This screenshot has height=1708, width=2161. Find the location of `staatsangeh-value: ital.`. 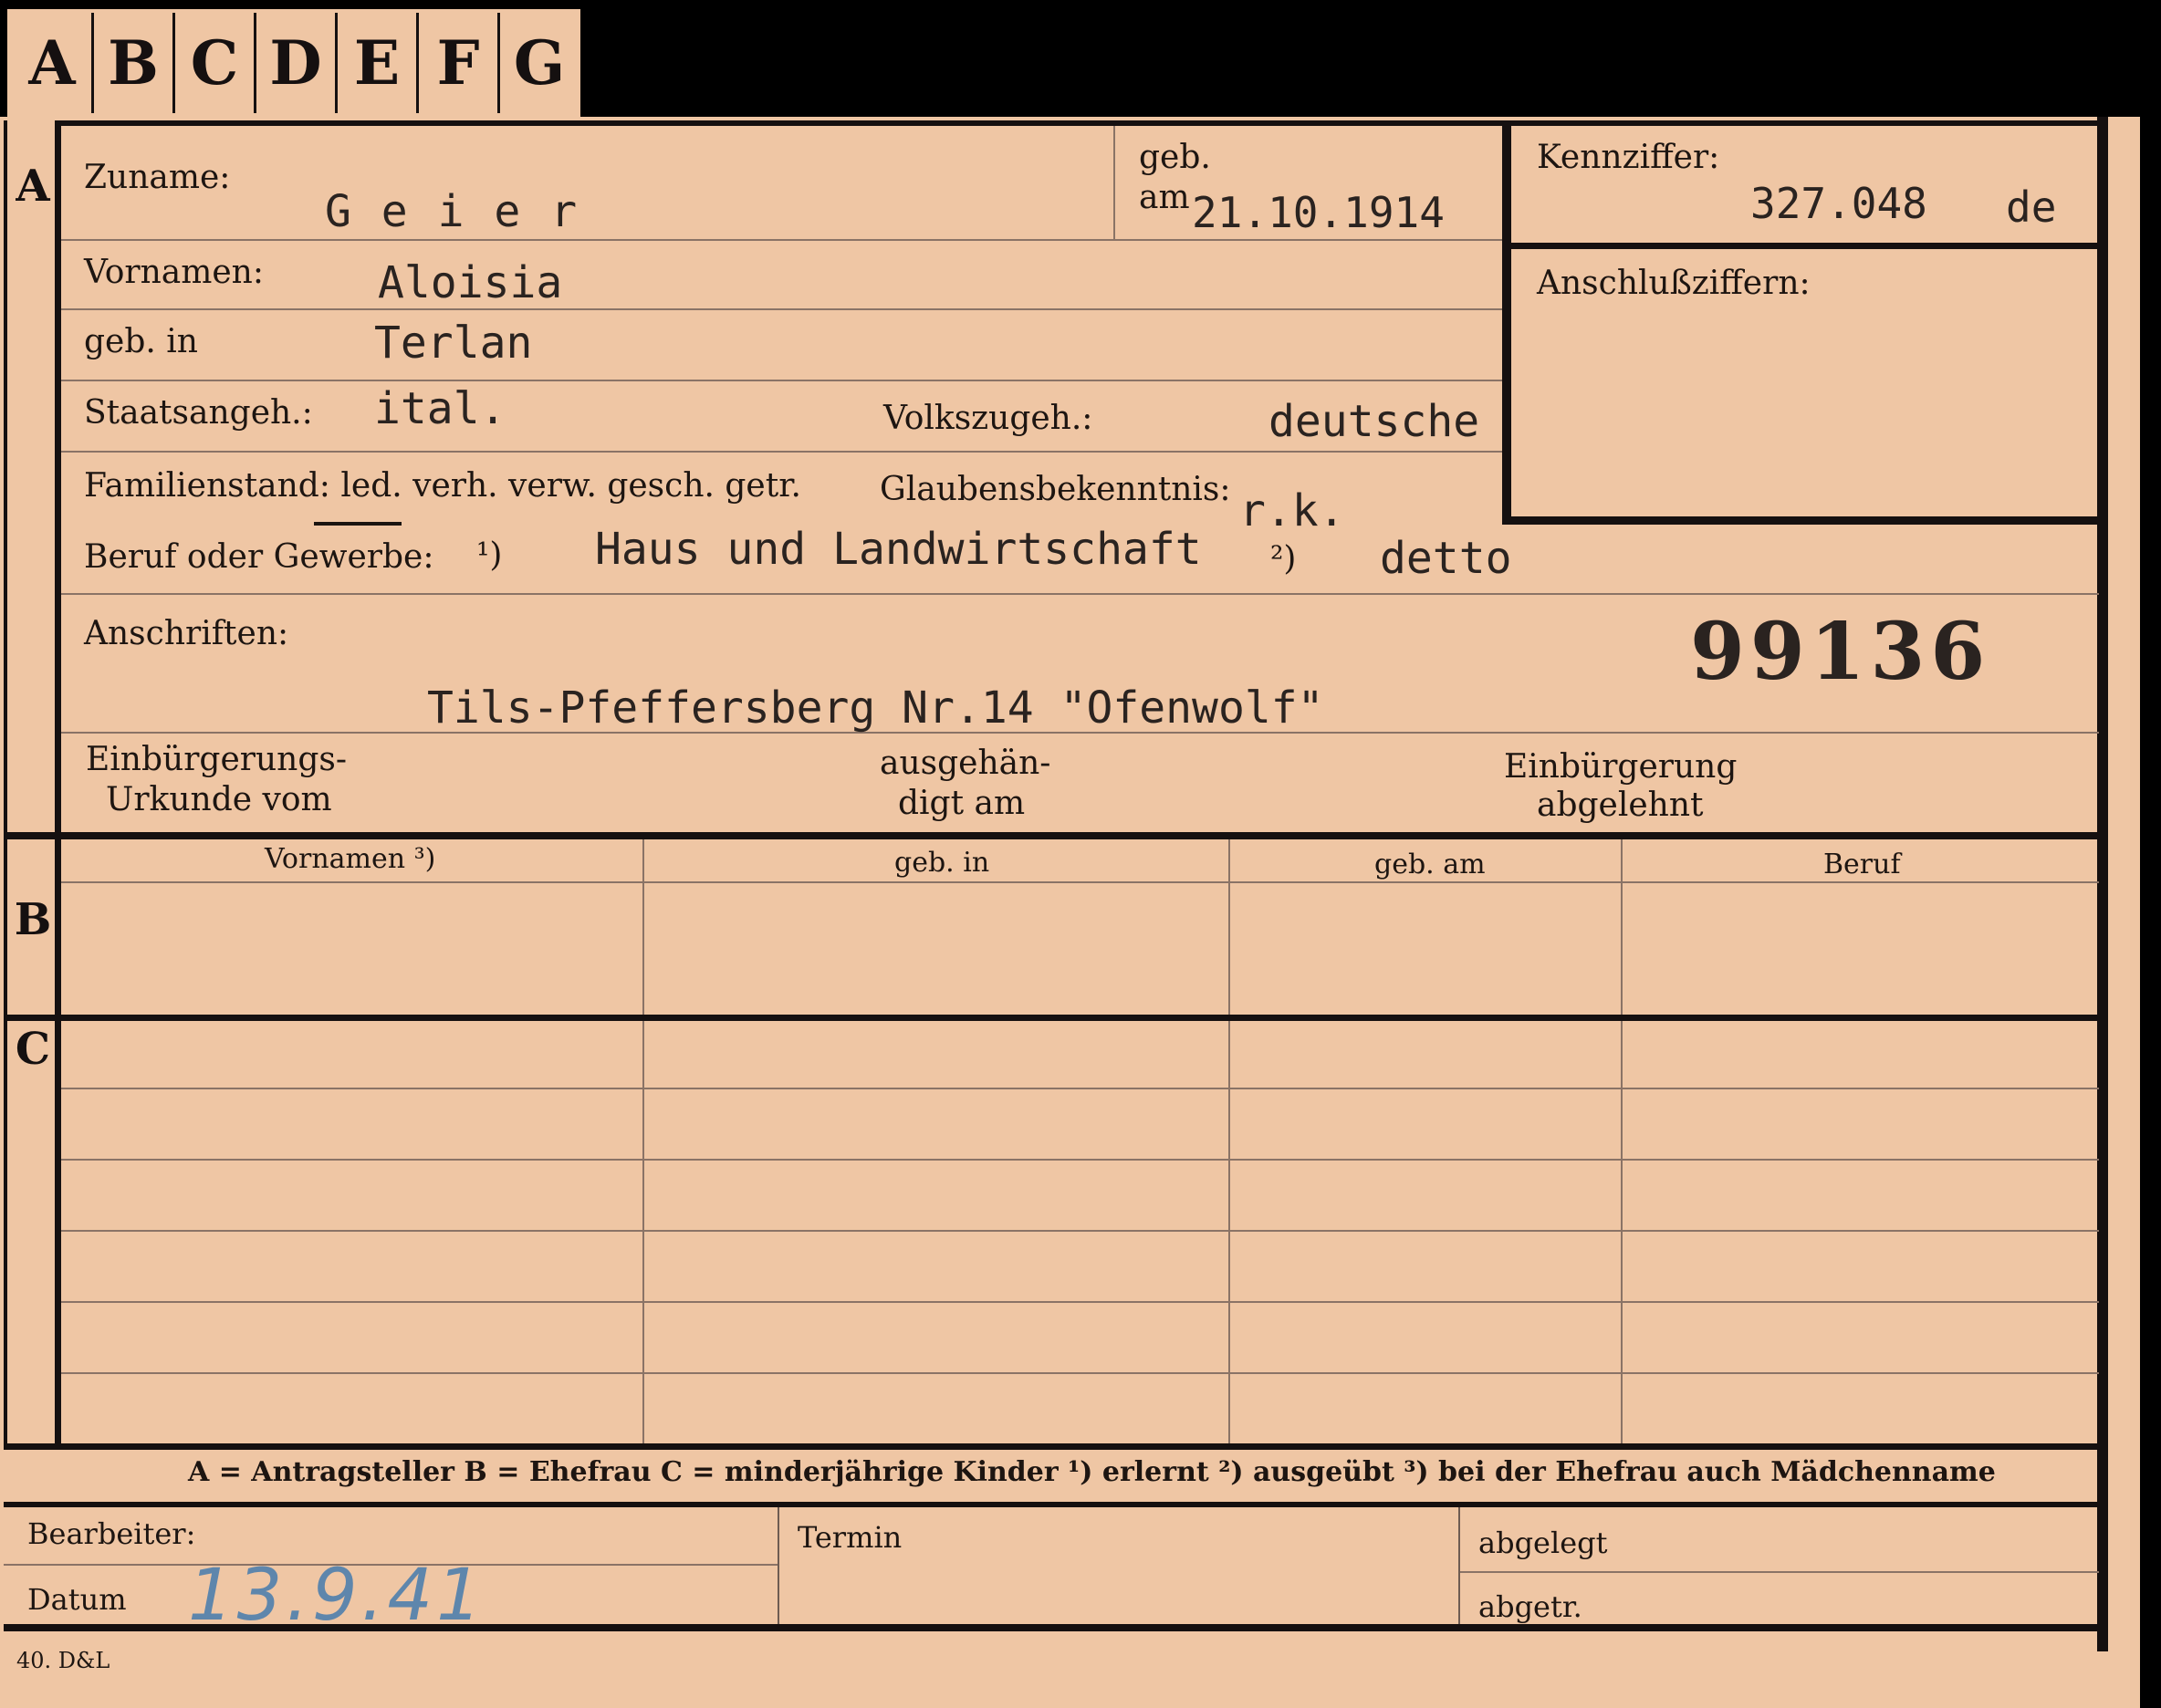

staatsangeh-value: ital. is located at coordinates (440, 409).